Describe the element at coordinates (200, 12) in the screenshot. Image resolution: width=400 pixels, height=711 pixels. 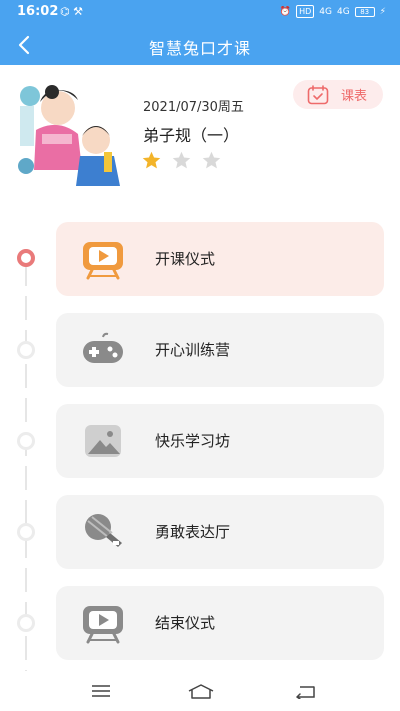
I see `status-bar: 16:02 ⌬ ⚒ ⏰ HD 4G 4G 83 ⚡` at that location.